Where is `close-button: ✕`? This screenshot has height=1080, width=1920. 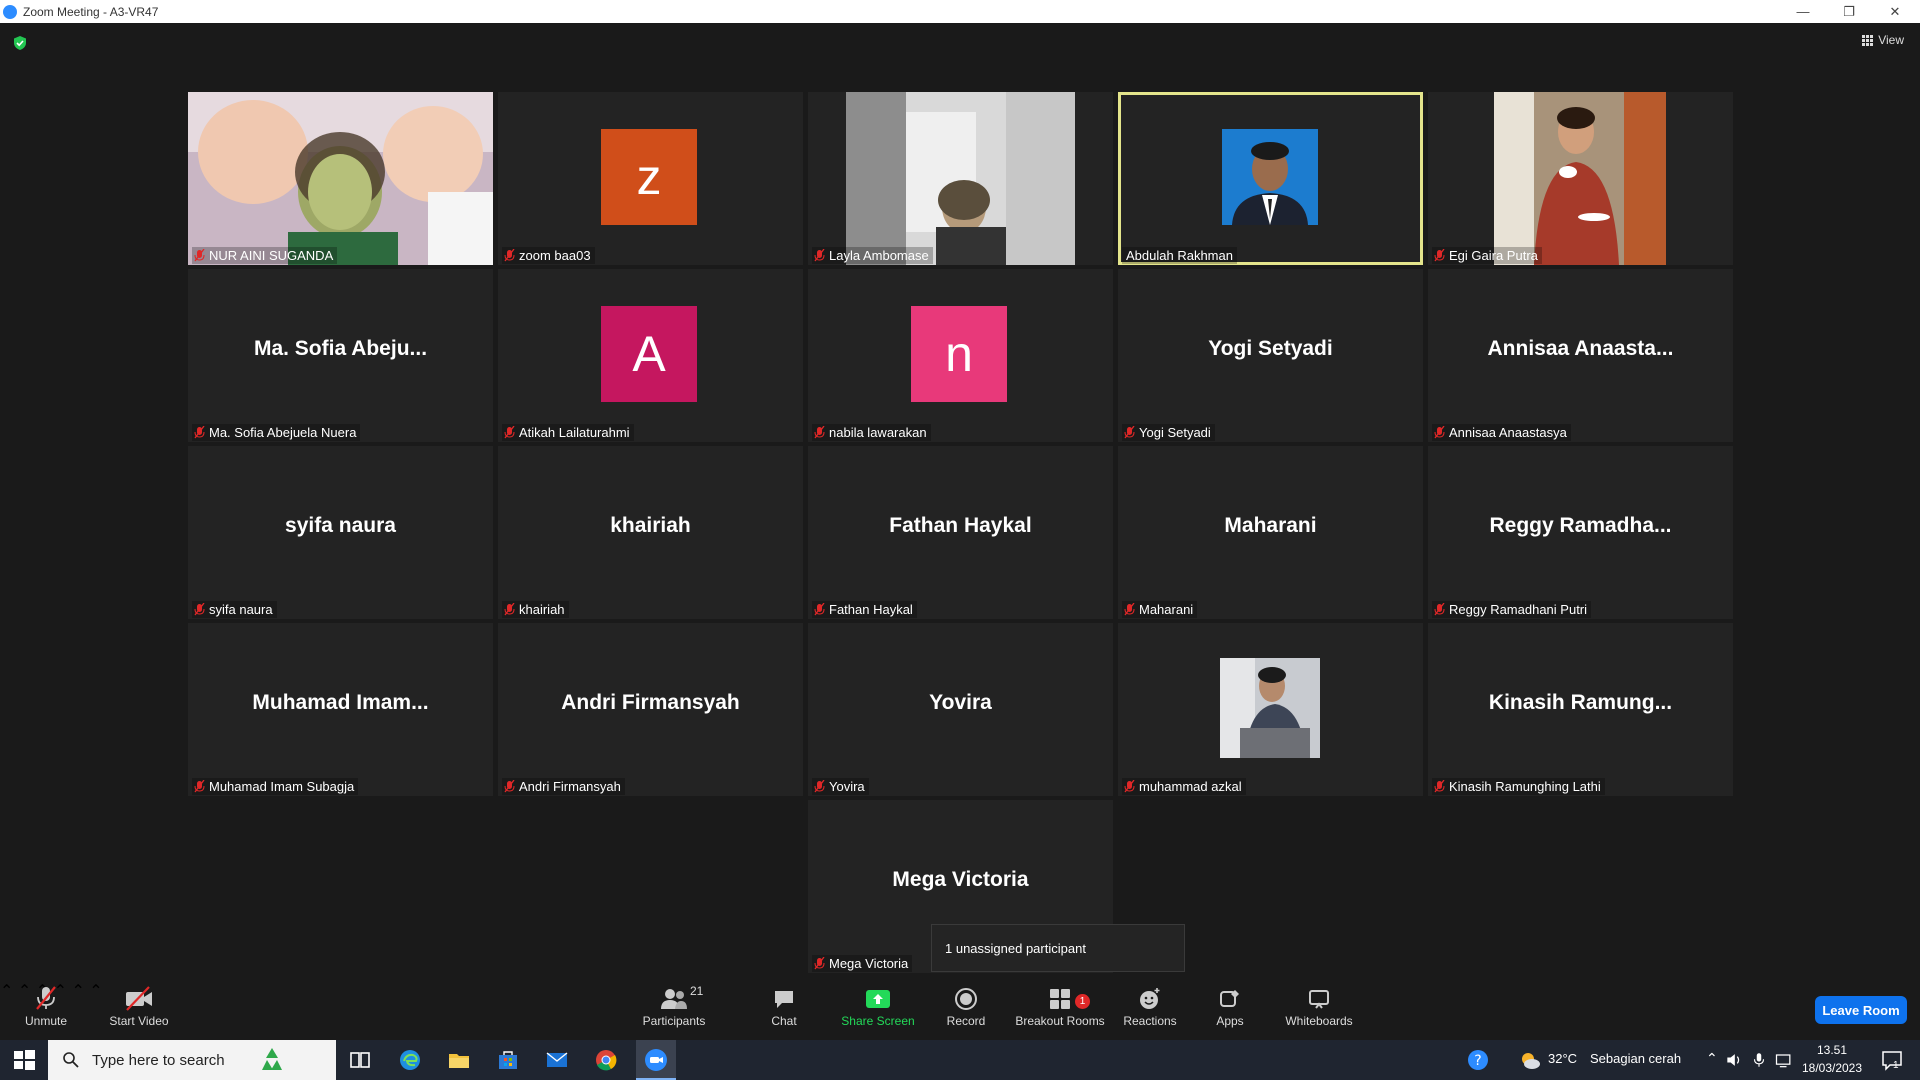 close-button: ✕ is located at coordinates (1895, 11).